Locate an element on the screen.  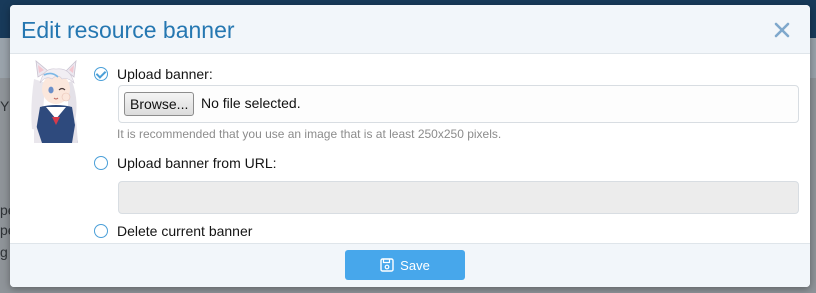
background-text-fragment: g is located at coordinates (4, 252).